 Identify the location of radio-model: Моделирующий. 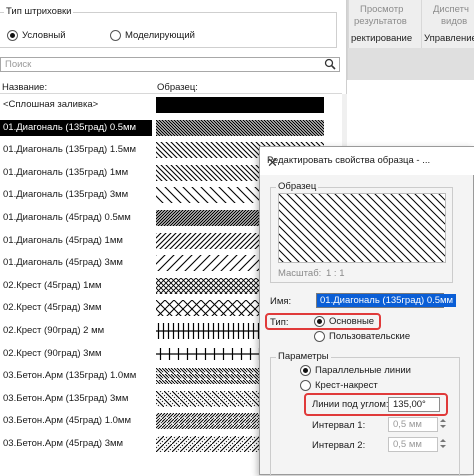
(152, 35).